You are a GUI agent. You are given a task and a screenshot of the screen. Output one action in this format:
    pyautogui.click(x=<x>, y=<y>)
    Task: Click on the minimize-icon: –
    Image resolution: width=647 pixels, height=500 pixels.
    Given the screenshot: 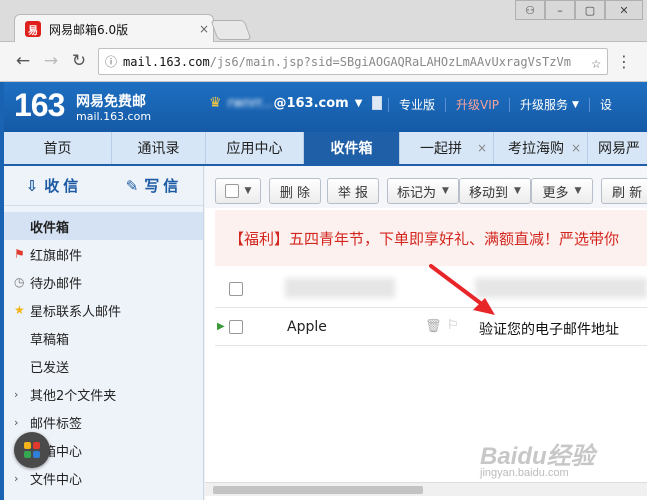 What is the action you would take?
    pyautogui.click(x=560, y=10)
    